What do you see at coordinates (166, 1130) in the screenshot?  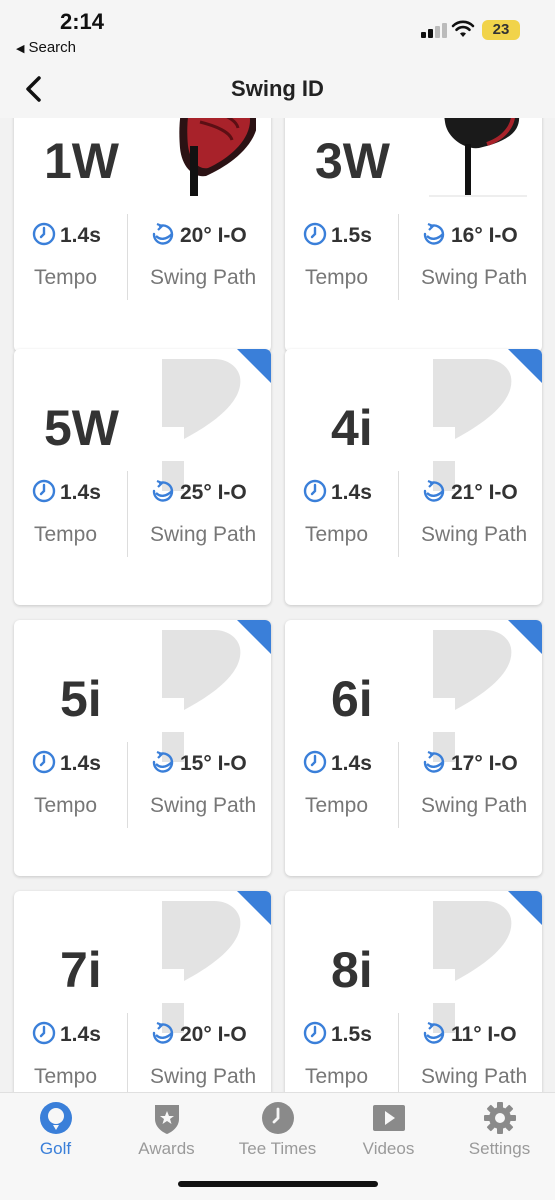 I see `tab-awards: Awards` at bounding box center [166, 1130].